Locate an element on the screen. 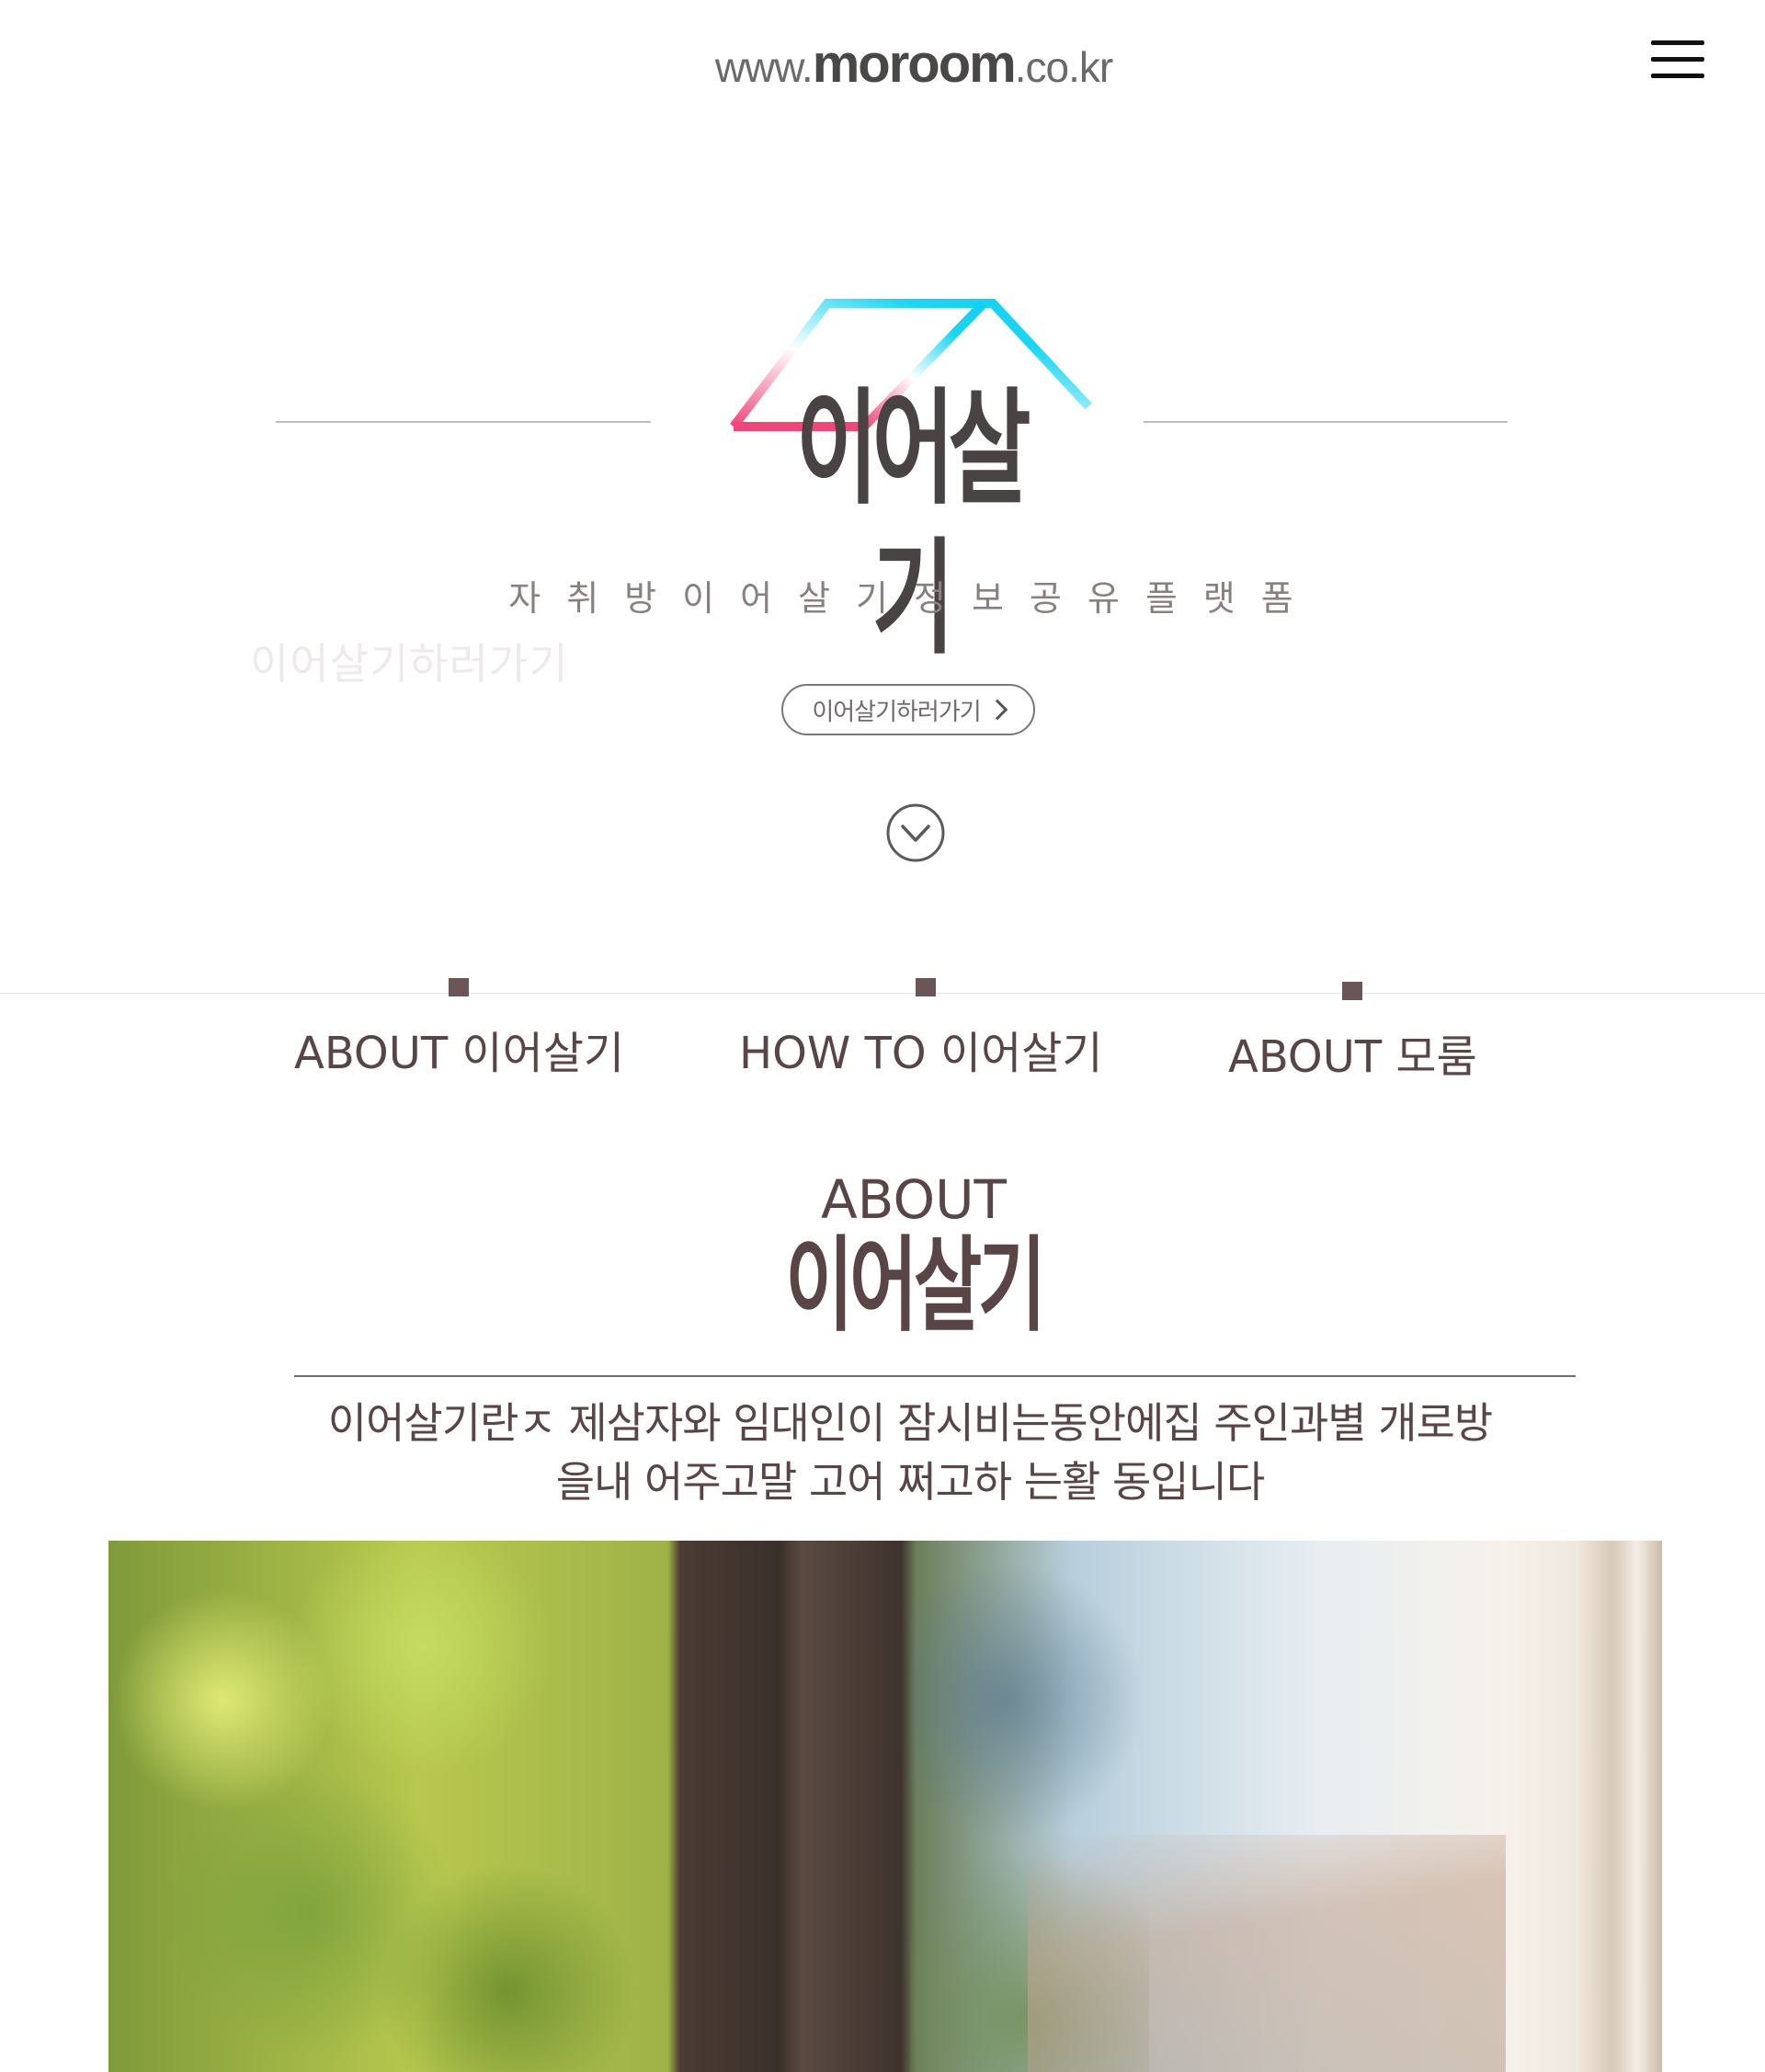 The height and width of the screenshot is (2072, 1765). about-divider is located at coordinates (935, 1376).